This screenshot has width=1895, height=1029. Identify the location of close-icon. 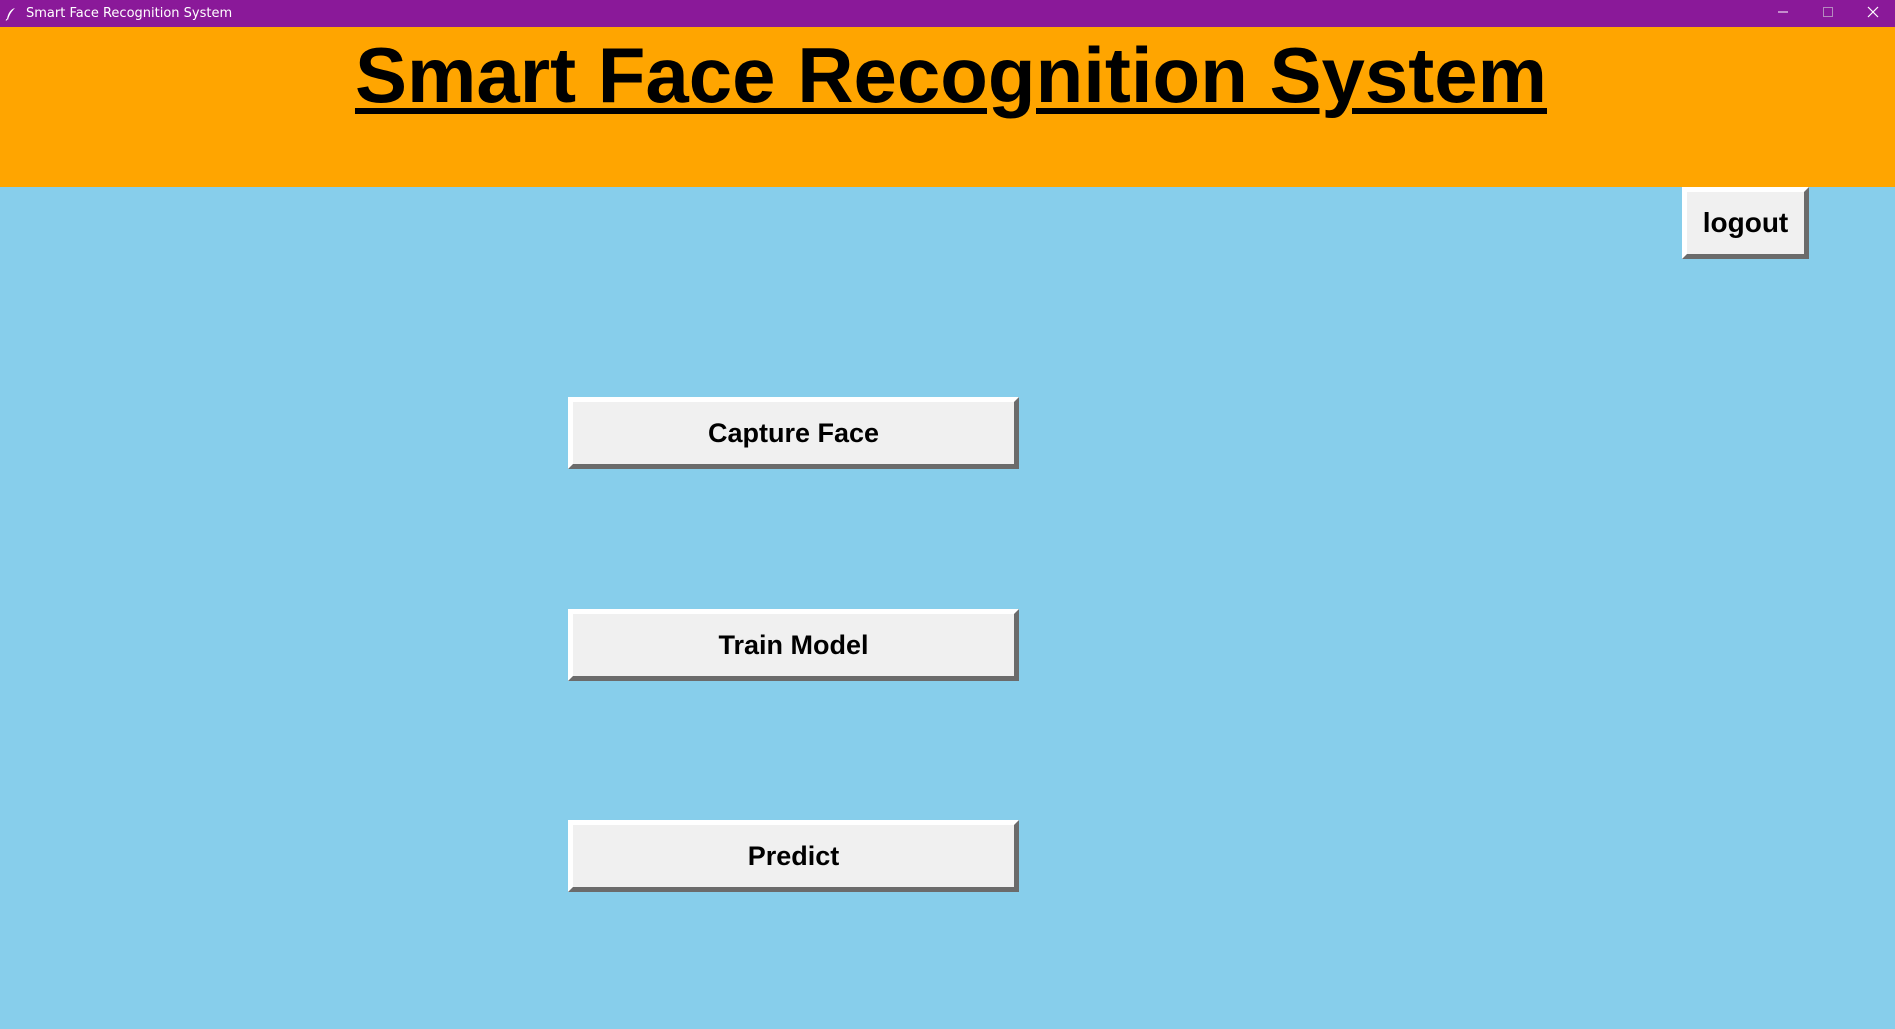
(1873, 14).